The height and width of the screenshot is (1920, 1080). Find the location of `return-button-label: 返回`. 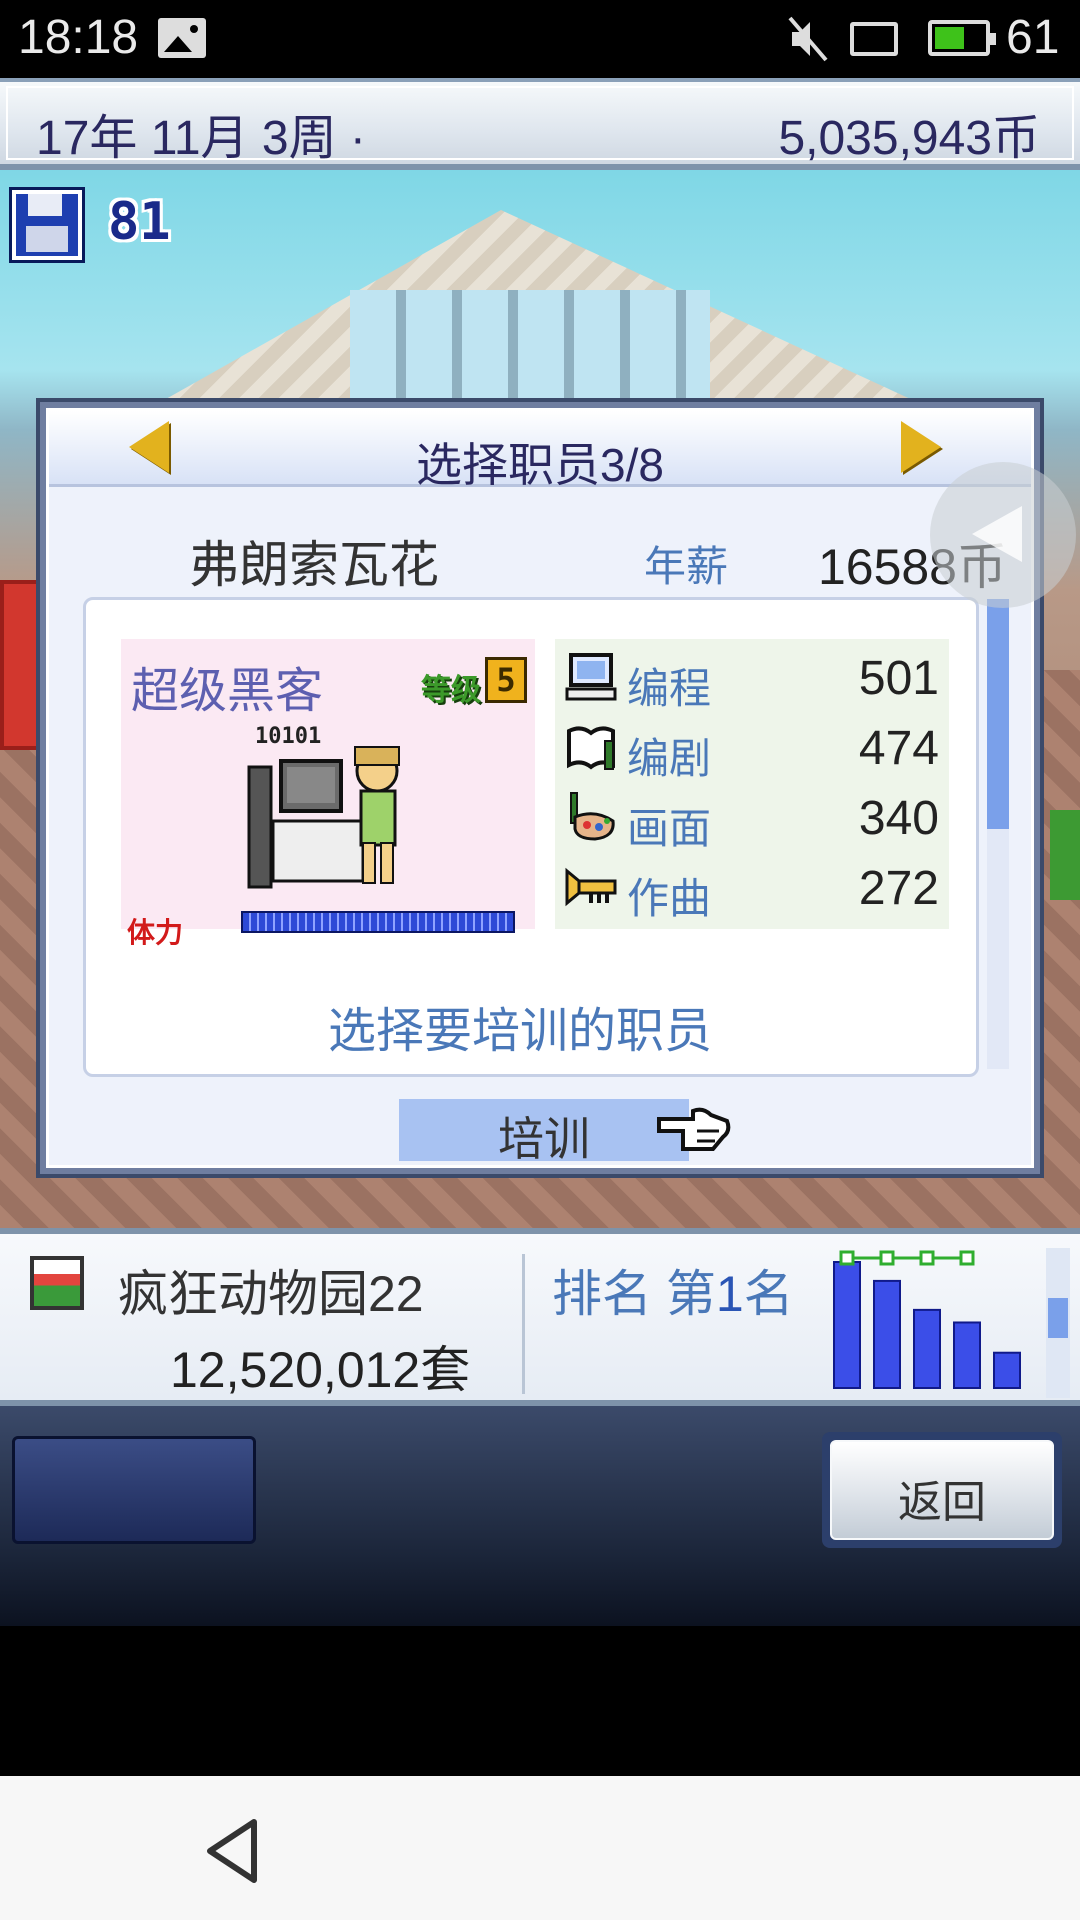

return-button-label: 返回 is located at coordinates (942, 1502).